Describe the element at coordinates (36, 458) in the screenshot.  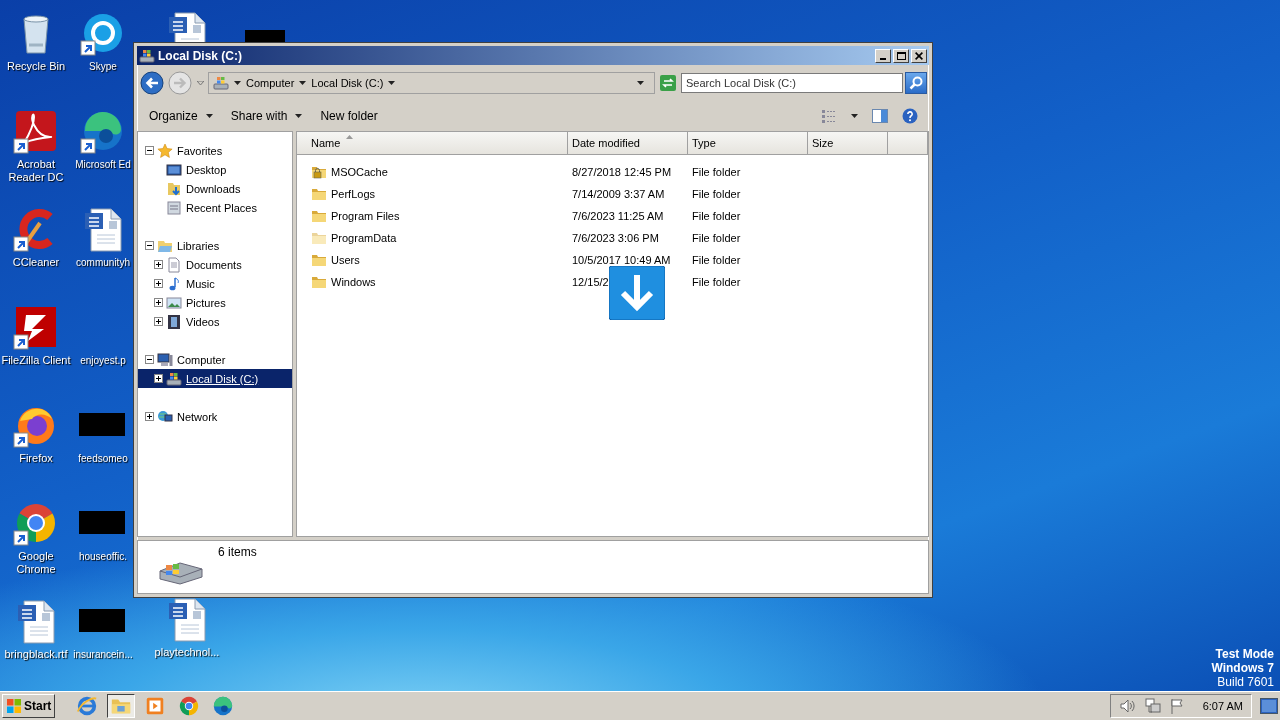
I see `icon-label: Firefox` at that location.